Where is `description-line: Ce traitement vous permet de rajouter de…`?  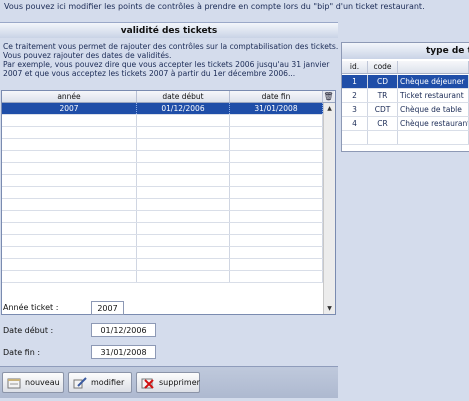
description-line: Ce traitement vous permet de rajouter de… is located at coordinates (171, 46).